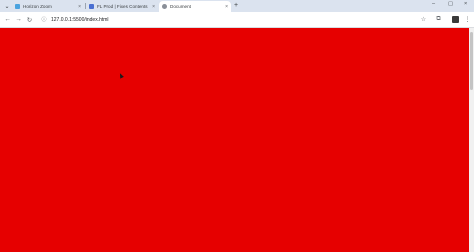 This screenshot has width=474, height=252. Describe the element at coordinates (465, 4) in the screenshot. I see `close-window-button: ×` at that location.